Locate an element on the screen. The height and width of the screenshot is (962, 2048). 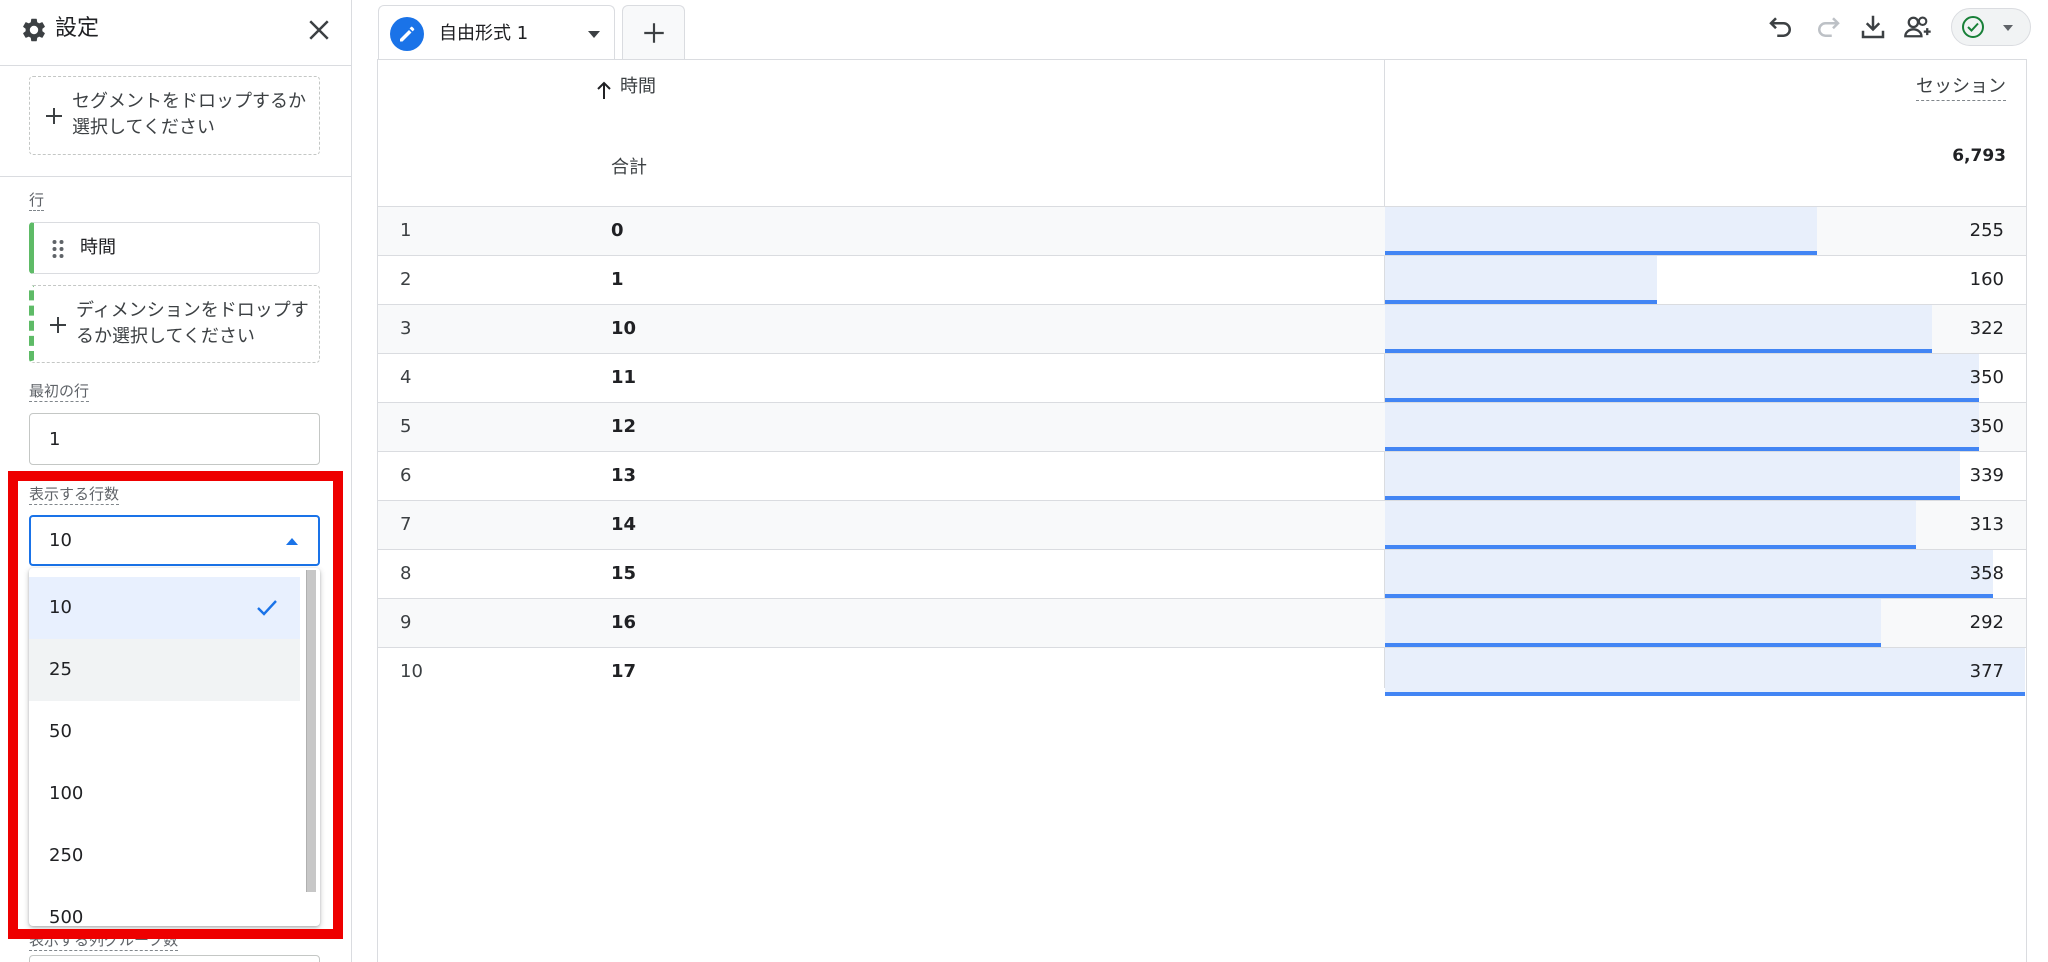
row-hour: 16 is located at coordinates (624, 622).